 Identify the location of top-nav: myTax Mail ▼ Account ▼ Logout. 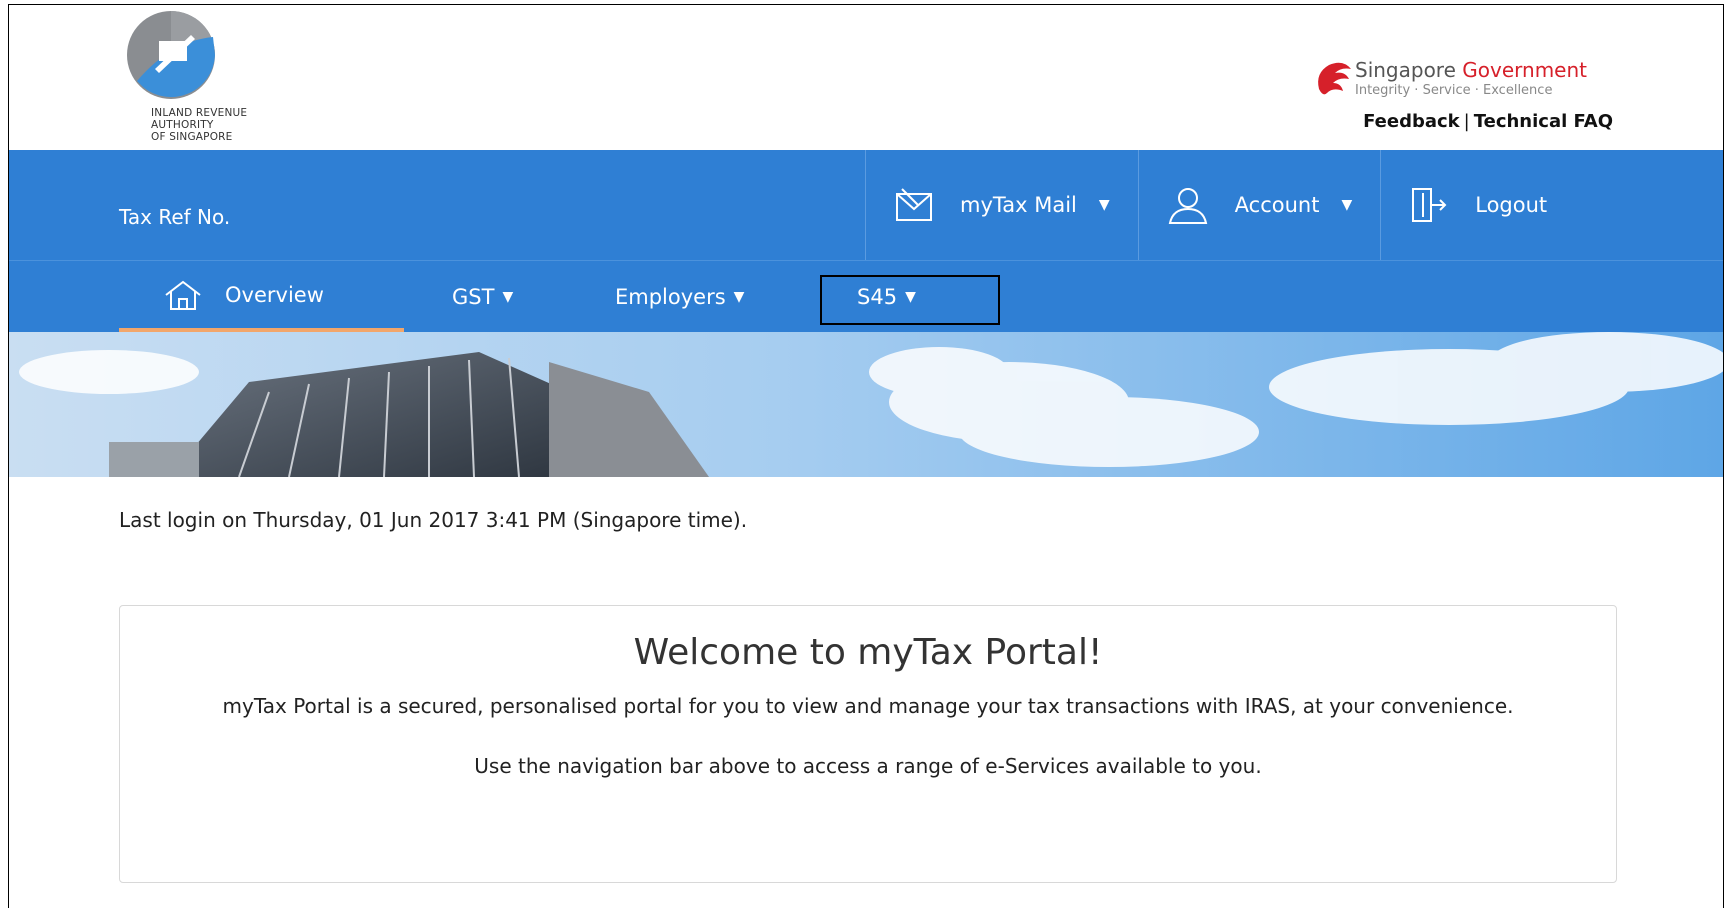
(1220, 205).